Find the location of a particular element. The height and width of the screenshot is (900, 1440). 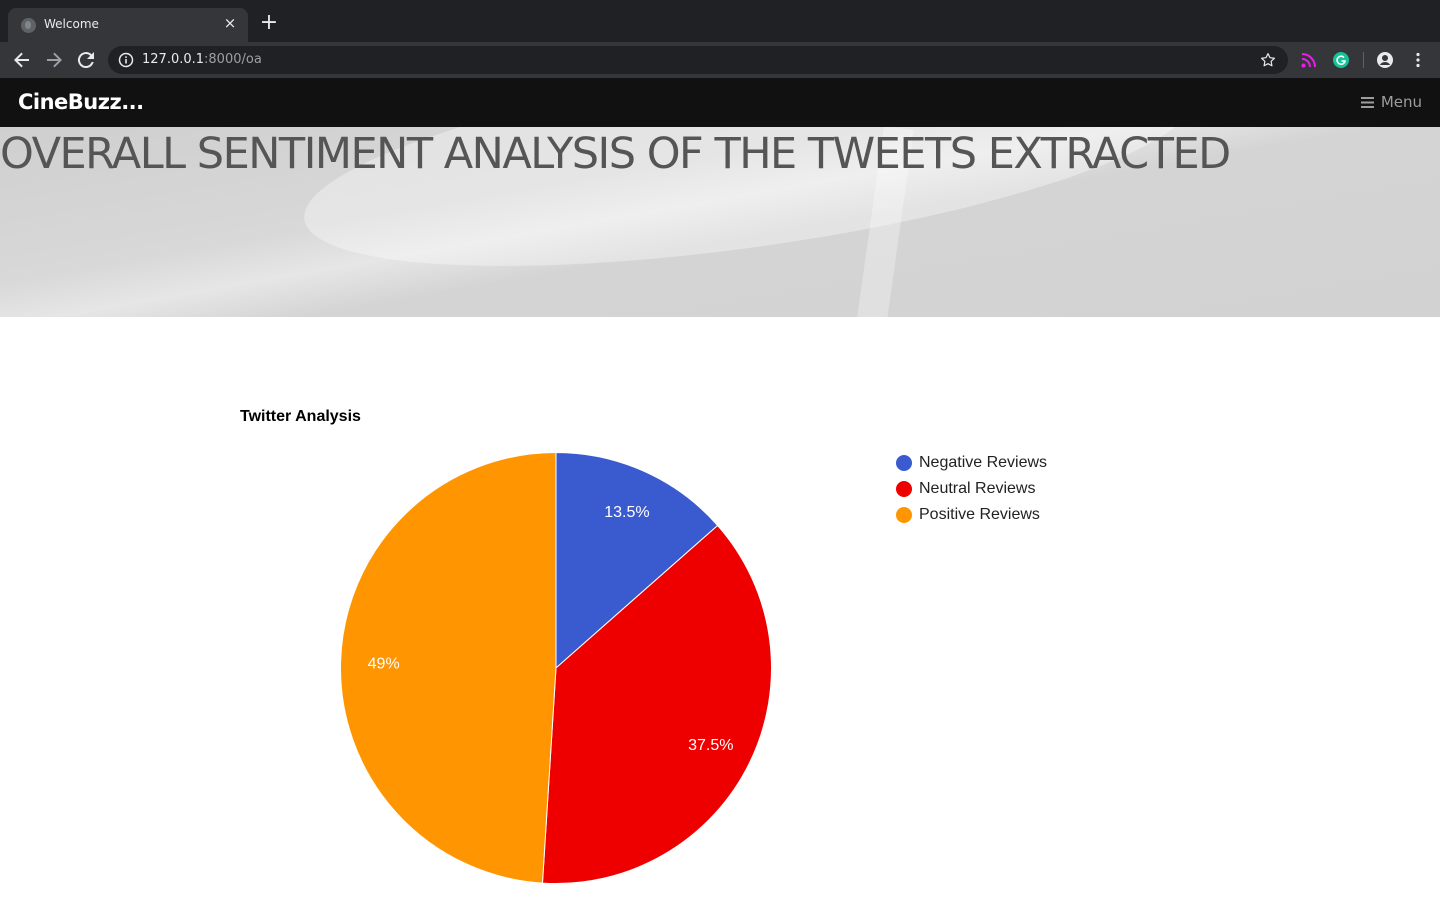

menu-button: Menu is located at coordinates (1391, 102).